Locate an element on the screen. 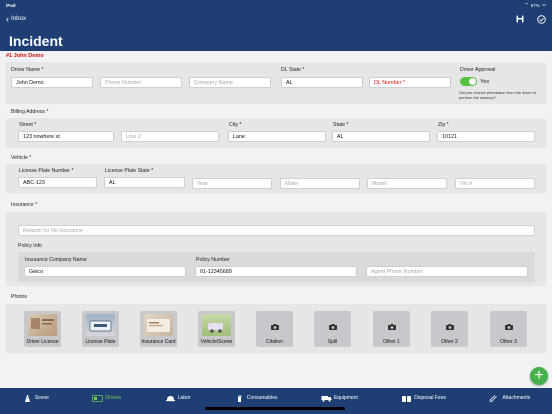 The height and width of the screenshot is (414, 552). chevron-left-icon: ‹ is located at coordinates (7, 18).